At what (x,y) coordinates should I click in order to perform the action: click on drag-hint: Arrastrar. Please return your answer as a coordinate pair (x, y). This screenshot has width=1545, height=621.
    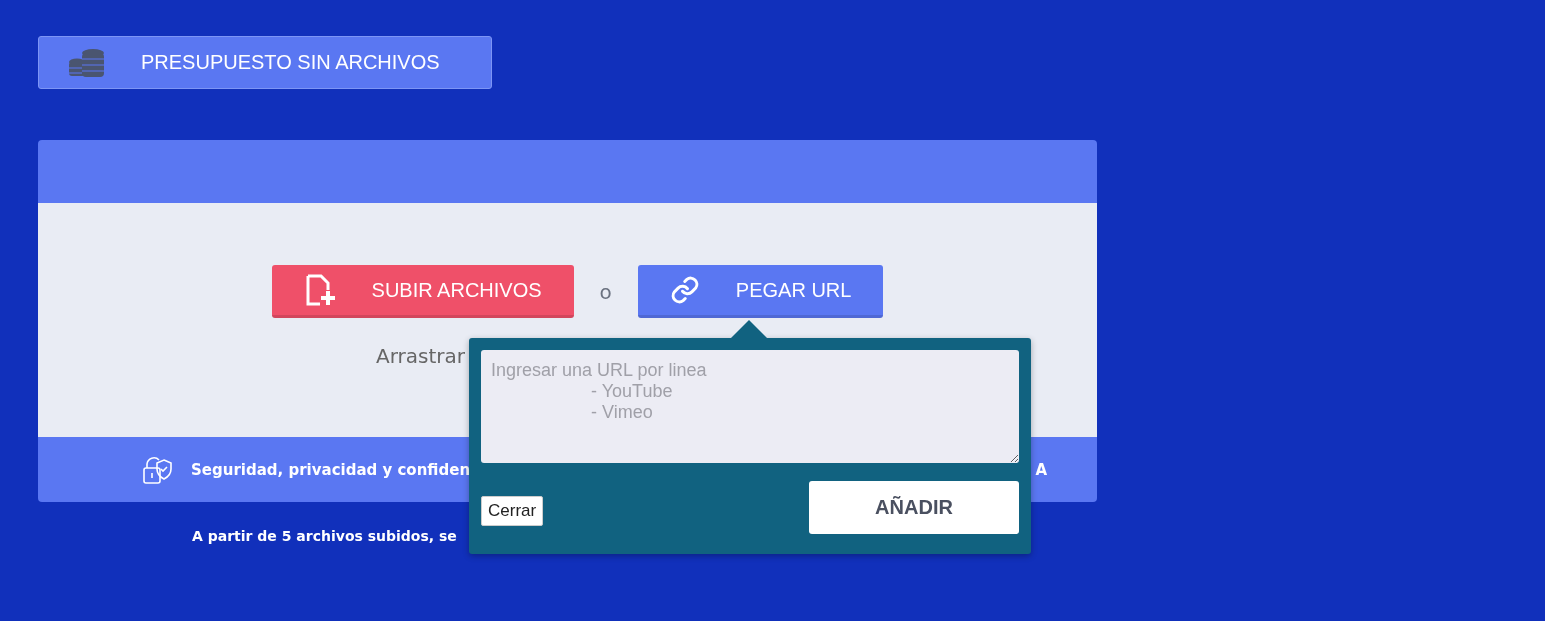
    Looking at the image, I should click on (420, 356).